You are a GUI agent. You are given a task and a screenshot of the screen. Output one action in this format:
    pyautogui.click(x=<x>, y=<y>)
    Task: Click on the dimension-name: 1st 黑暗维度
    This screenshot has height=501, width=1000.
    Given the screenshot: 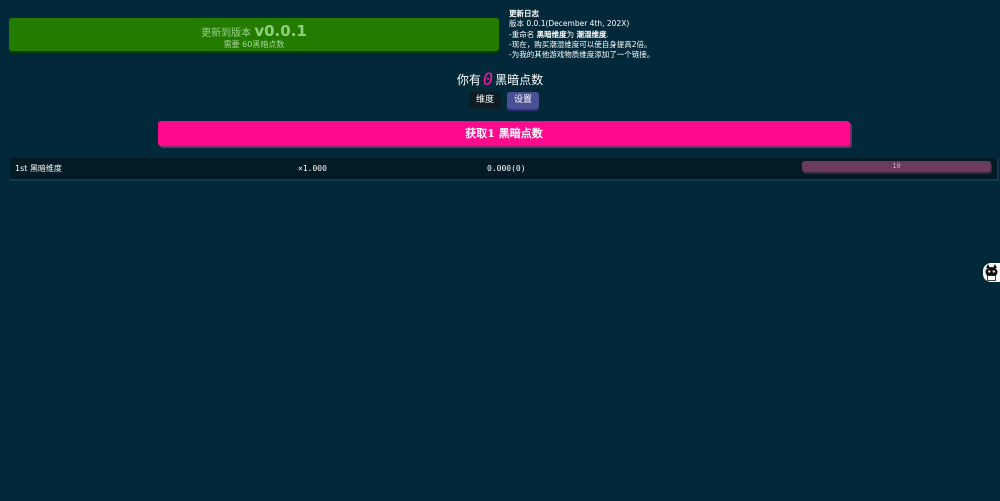 What is the action you would take?
    pyautogui.click(x=38, y=168)
    